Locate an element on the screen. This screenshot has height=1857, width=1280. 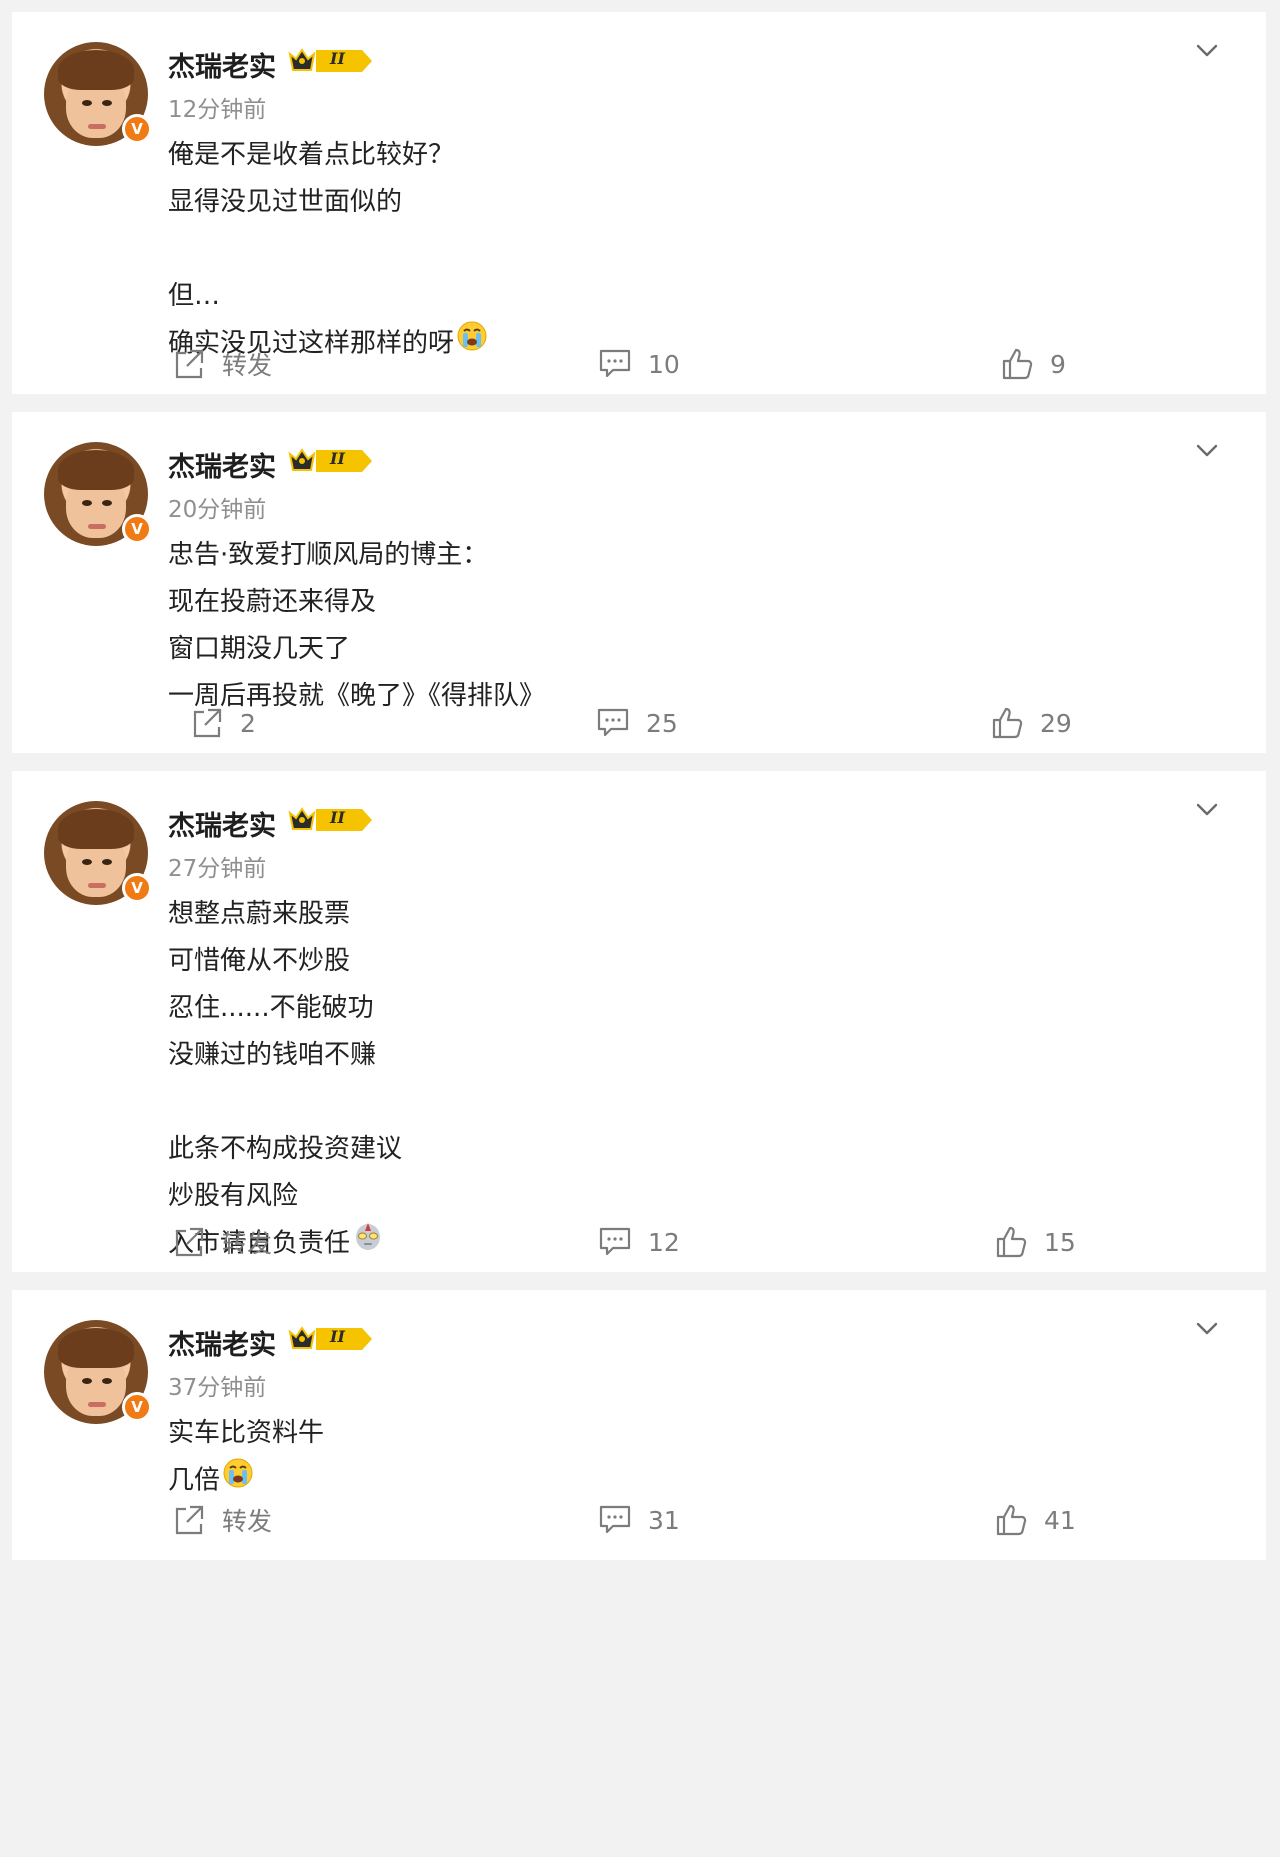
like-count: 29 is located at coordinates (1056, 723).